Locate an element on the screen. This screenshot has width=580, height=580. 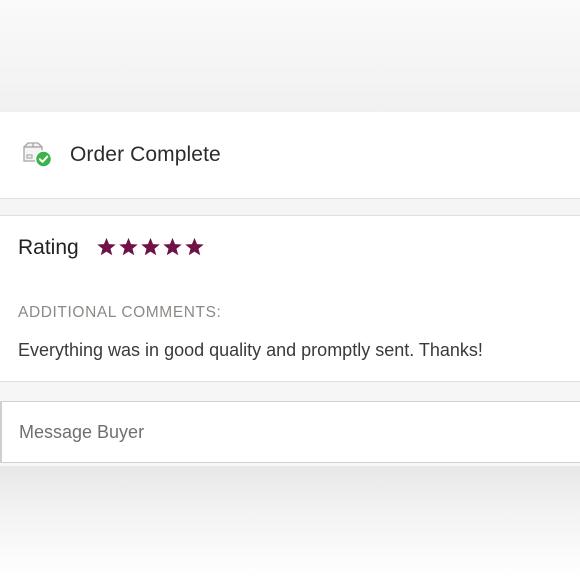
star-rating is located at coordinates (150, 247).